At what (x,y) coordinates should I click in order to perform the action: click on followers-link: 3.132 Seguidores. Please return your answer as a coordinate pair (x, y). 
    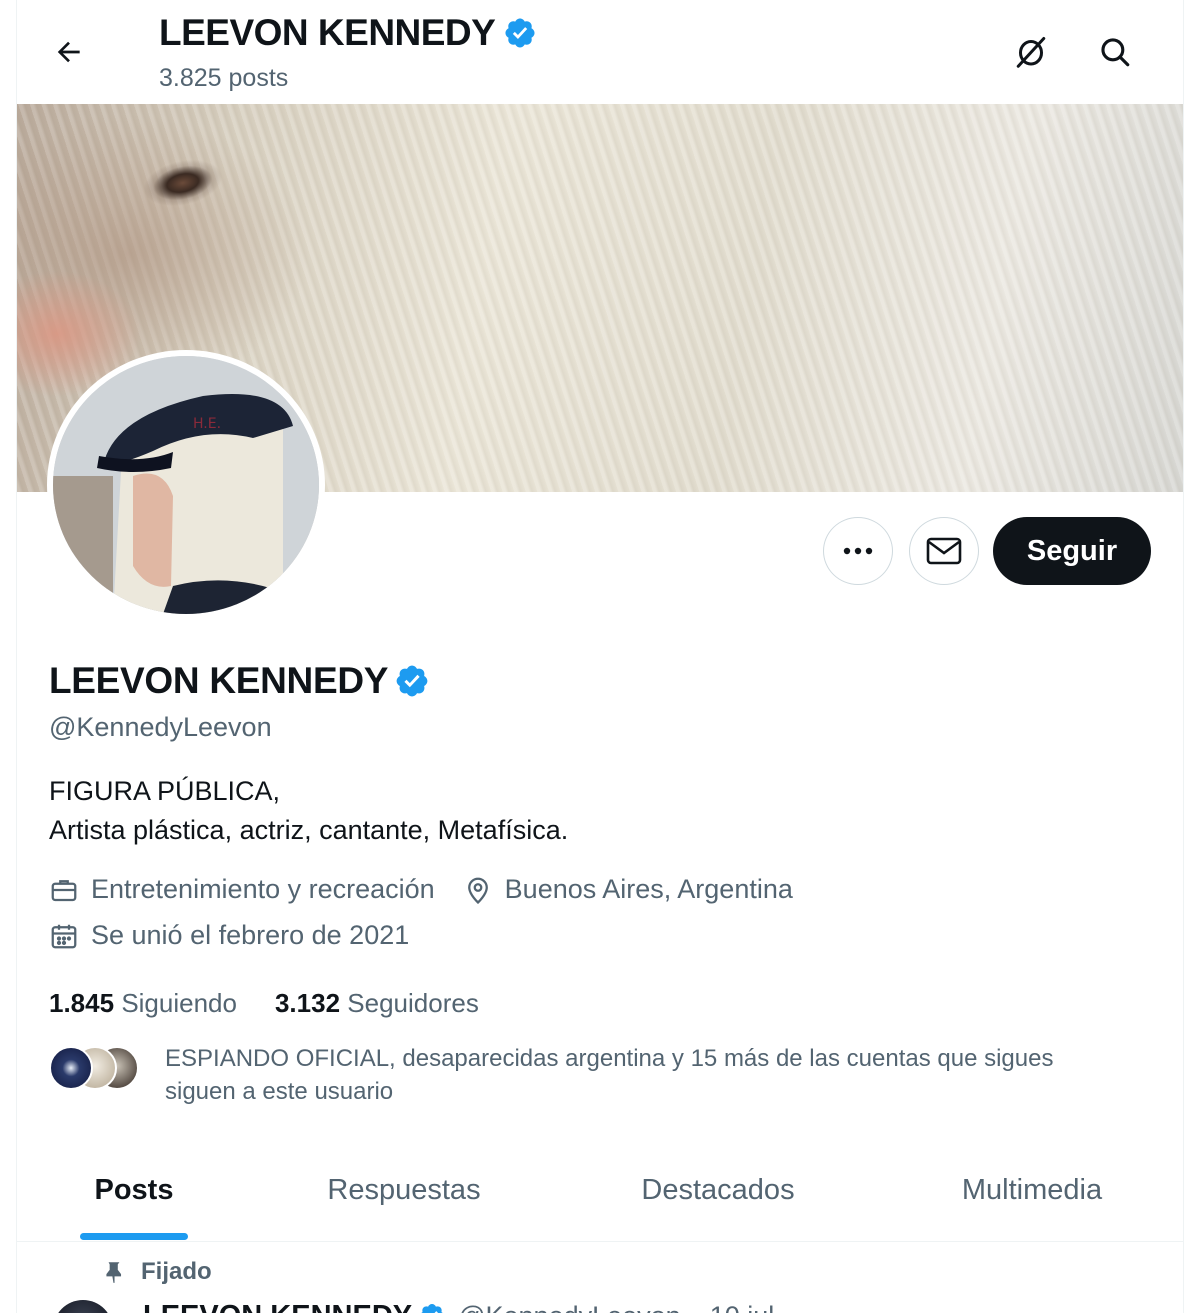
    Looking at the image, I should click on (377, 1003).